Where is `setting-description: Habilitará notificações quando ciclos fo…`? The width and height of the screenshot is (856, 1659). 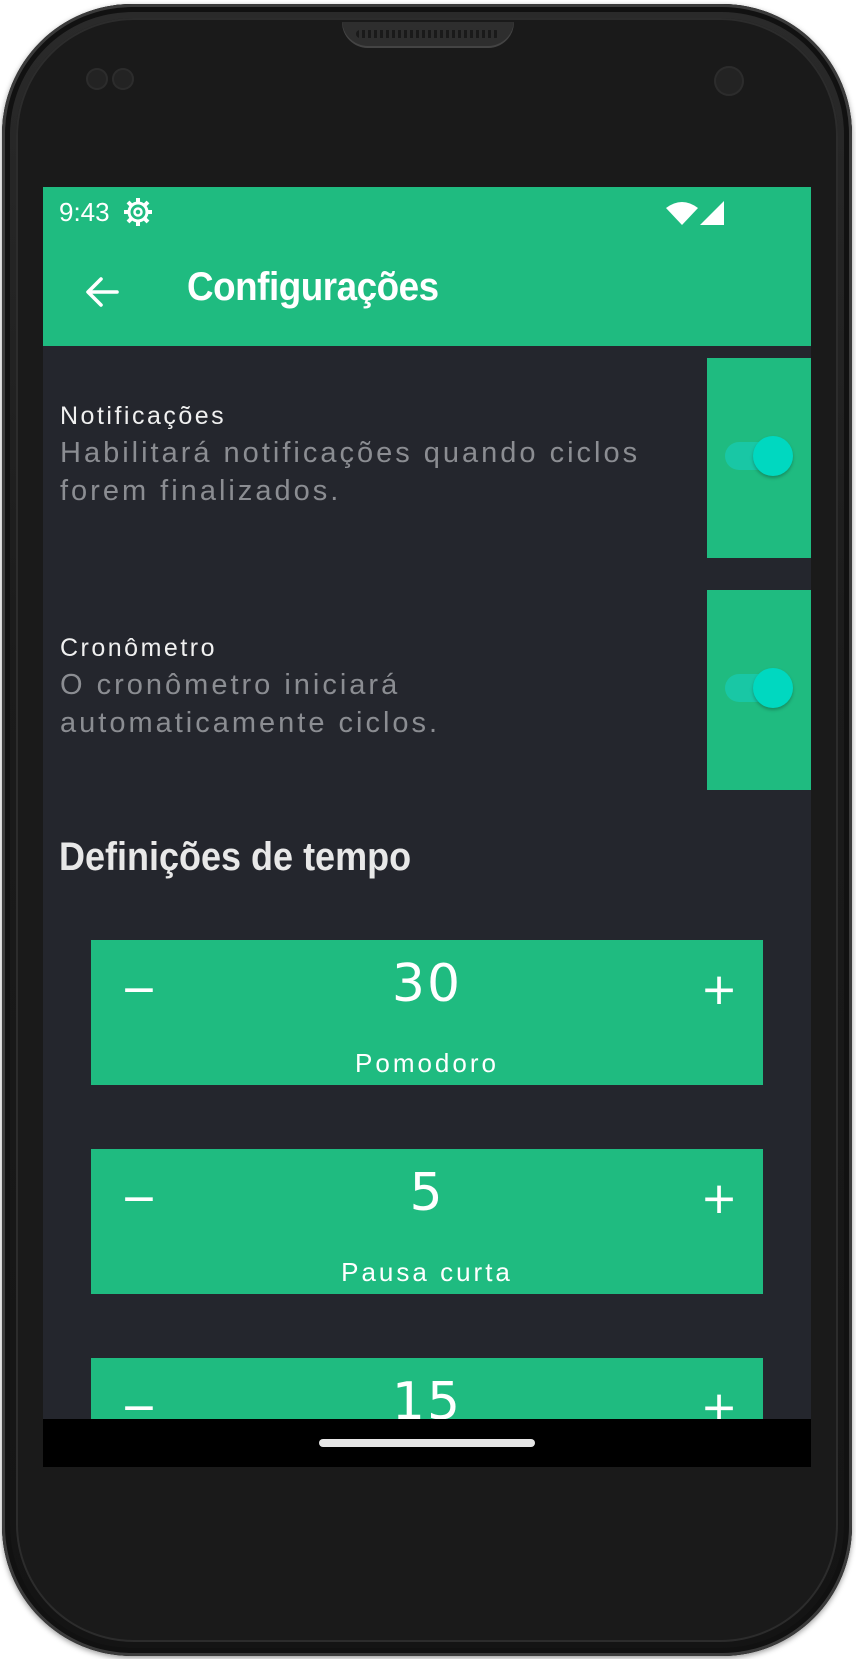
setting-description: Habilitará notificações quando ciclos fo… is located at coordinates (350, 472).